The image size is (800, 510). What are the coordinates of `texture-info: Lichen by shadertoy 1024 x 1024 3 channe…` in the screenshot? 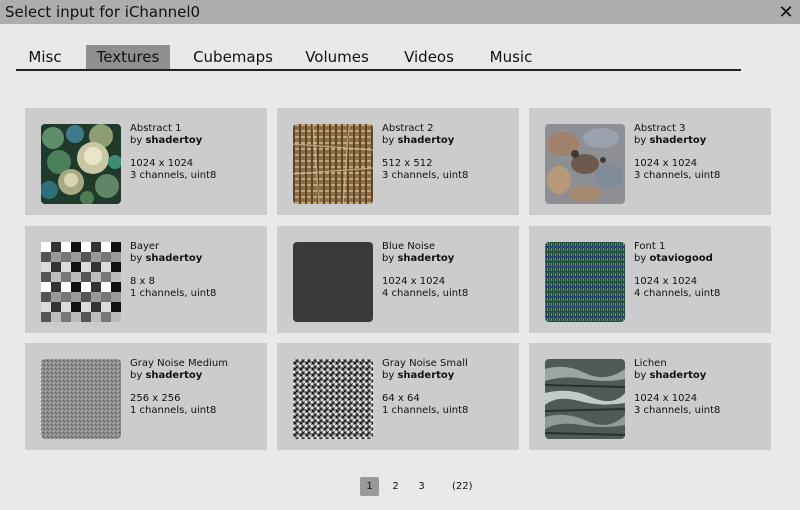 It's located at (677, 387).